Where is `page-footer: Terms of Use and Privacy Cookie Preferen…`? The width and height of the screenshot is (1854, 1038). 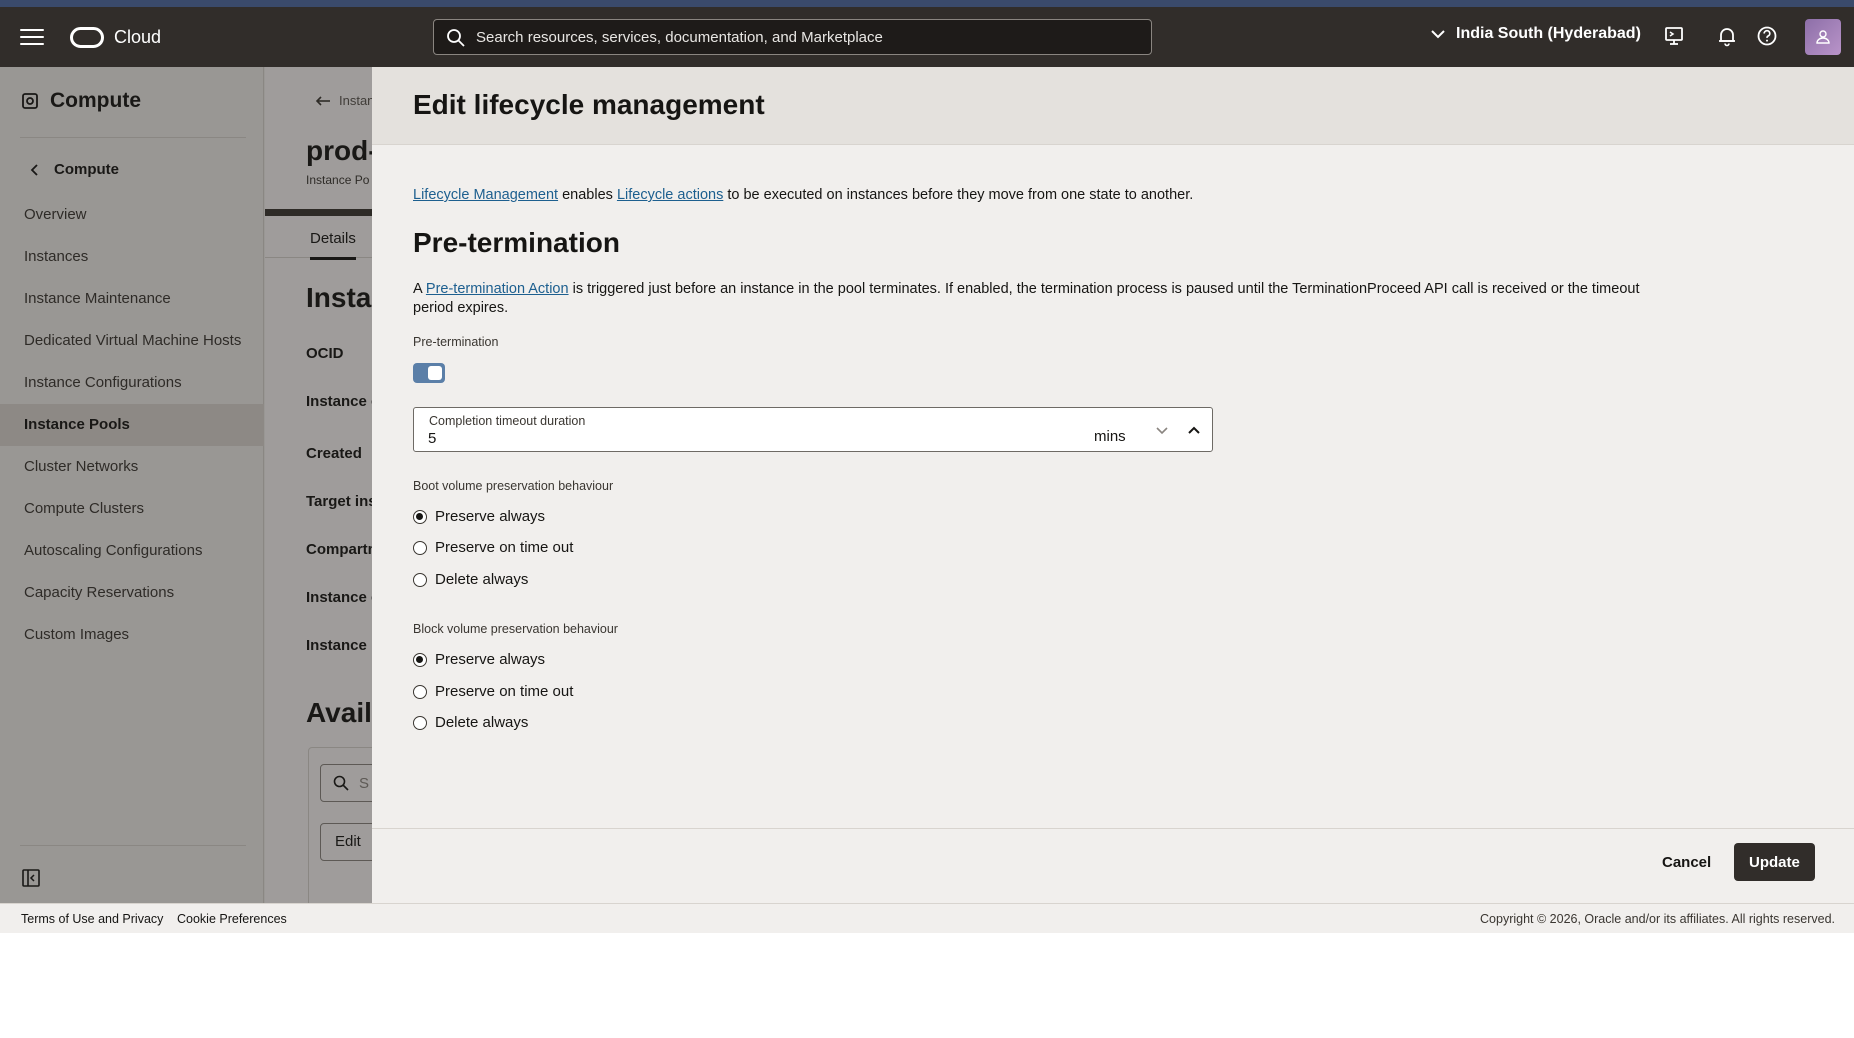 page-footer: Terms of Use and Privacy Cookie Preferen… is located at coordinates (927, 918).